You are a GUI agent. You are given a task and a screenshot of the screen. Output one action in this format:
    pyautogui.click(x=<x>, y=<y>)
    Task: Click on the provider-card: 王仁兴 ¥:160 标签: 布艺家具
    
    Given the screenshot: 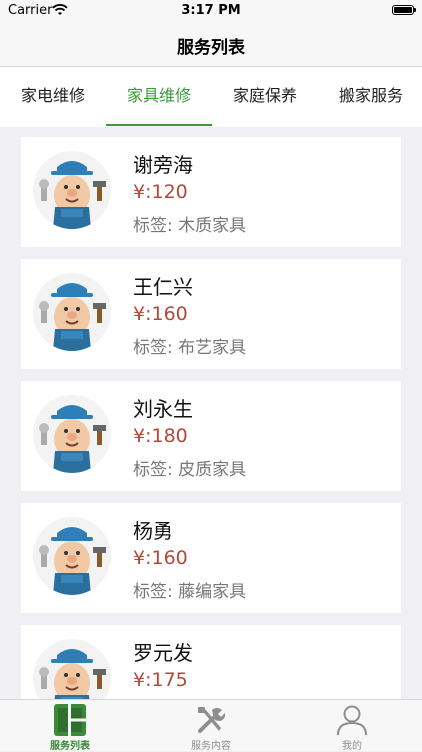 What is the action you would take?
    pyautogui.click(x=211, y=314)
    